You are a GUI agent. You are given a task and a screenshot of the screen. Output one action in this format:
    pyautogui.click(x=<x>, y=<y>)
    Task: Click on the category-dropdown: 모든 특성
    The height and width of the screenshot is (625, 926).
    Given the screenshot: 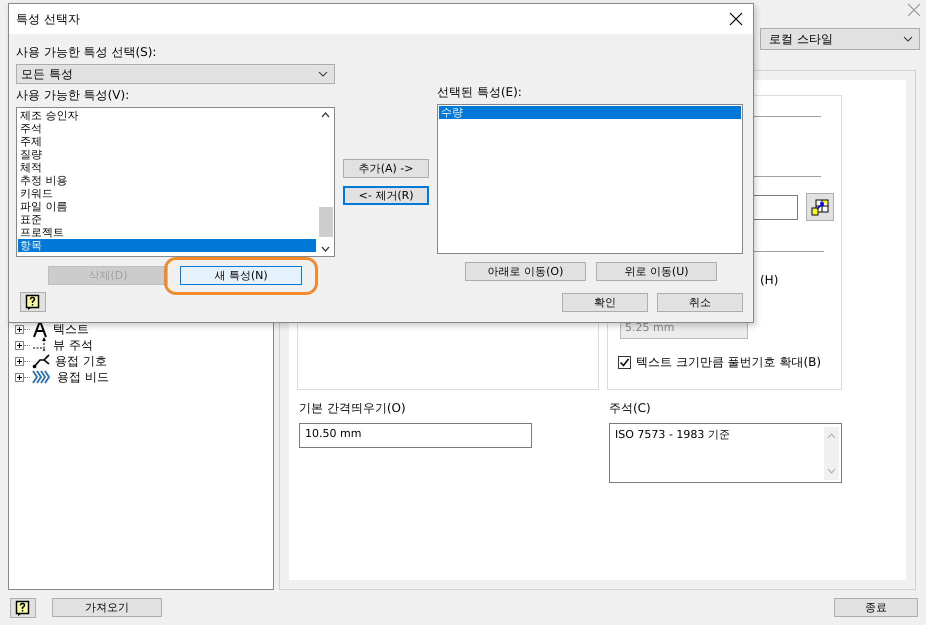 What is the action you would take?
    pyautogui.click(x=176, y=74)
    